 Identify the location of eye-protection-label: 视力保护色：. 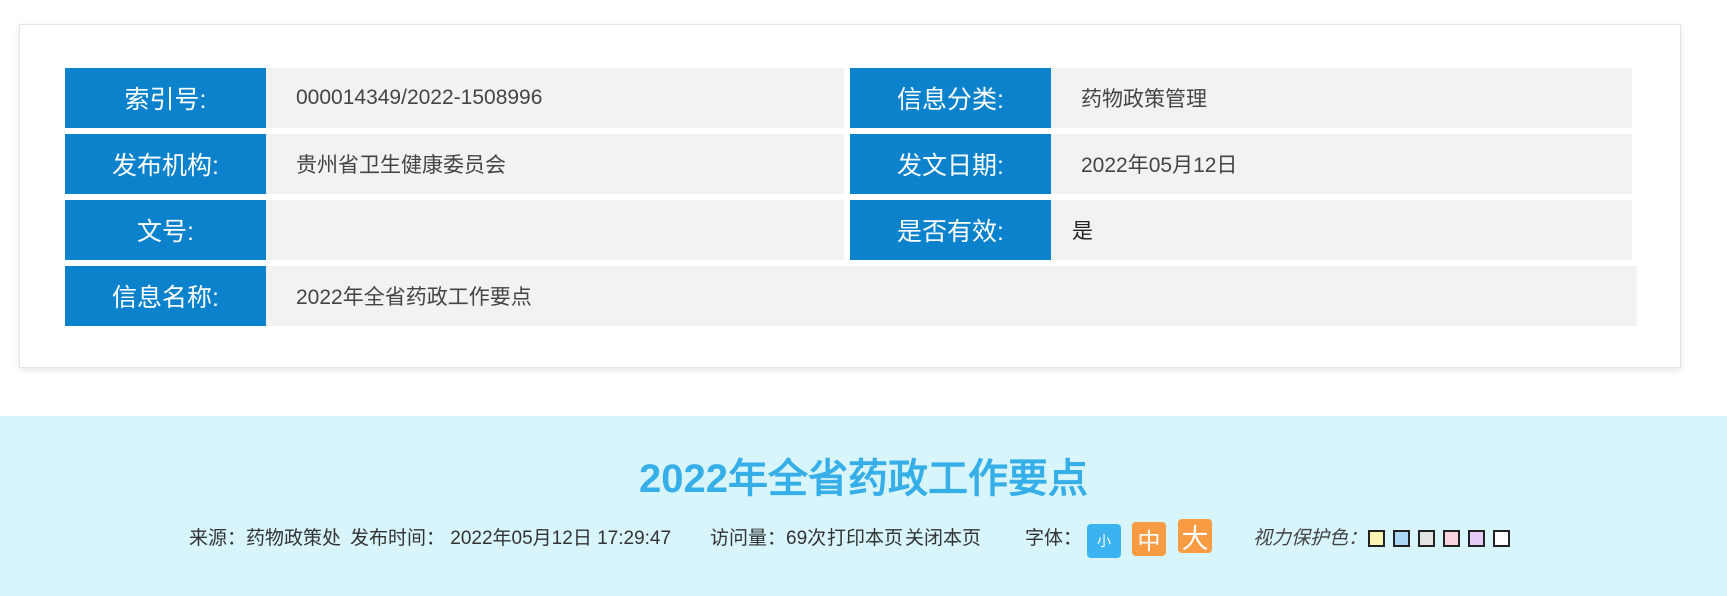
(1310, 538).